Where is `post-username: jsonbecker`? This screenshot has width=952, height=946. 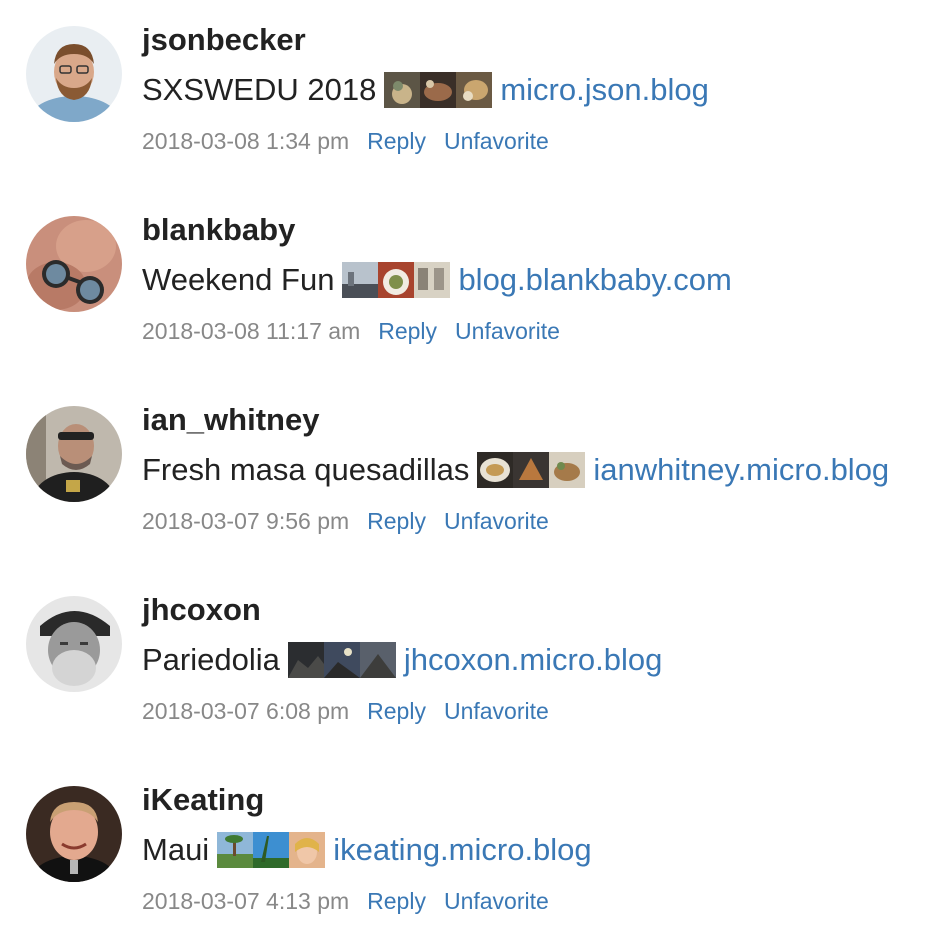 post-username: jsonbecker is located at coordinates (224, 40).